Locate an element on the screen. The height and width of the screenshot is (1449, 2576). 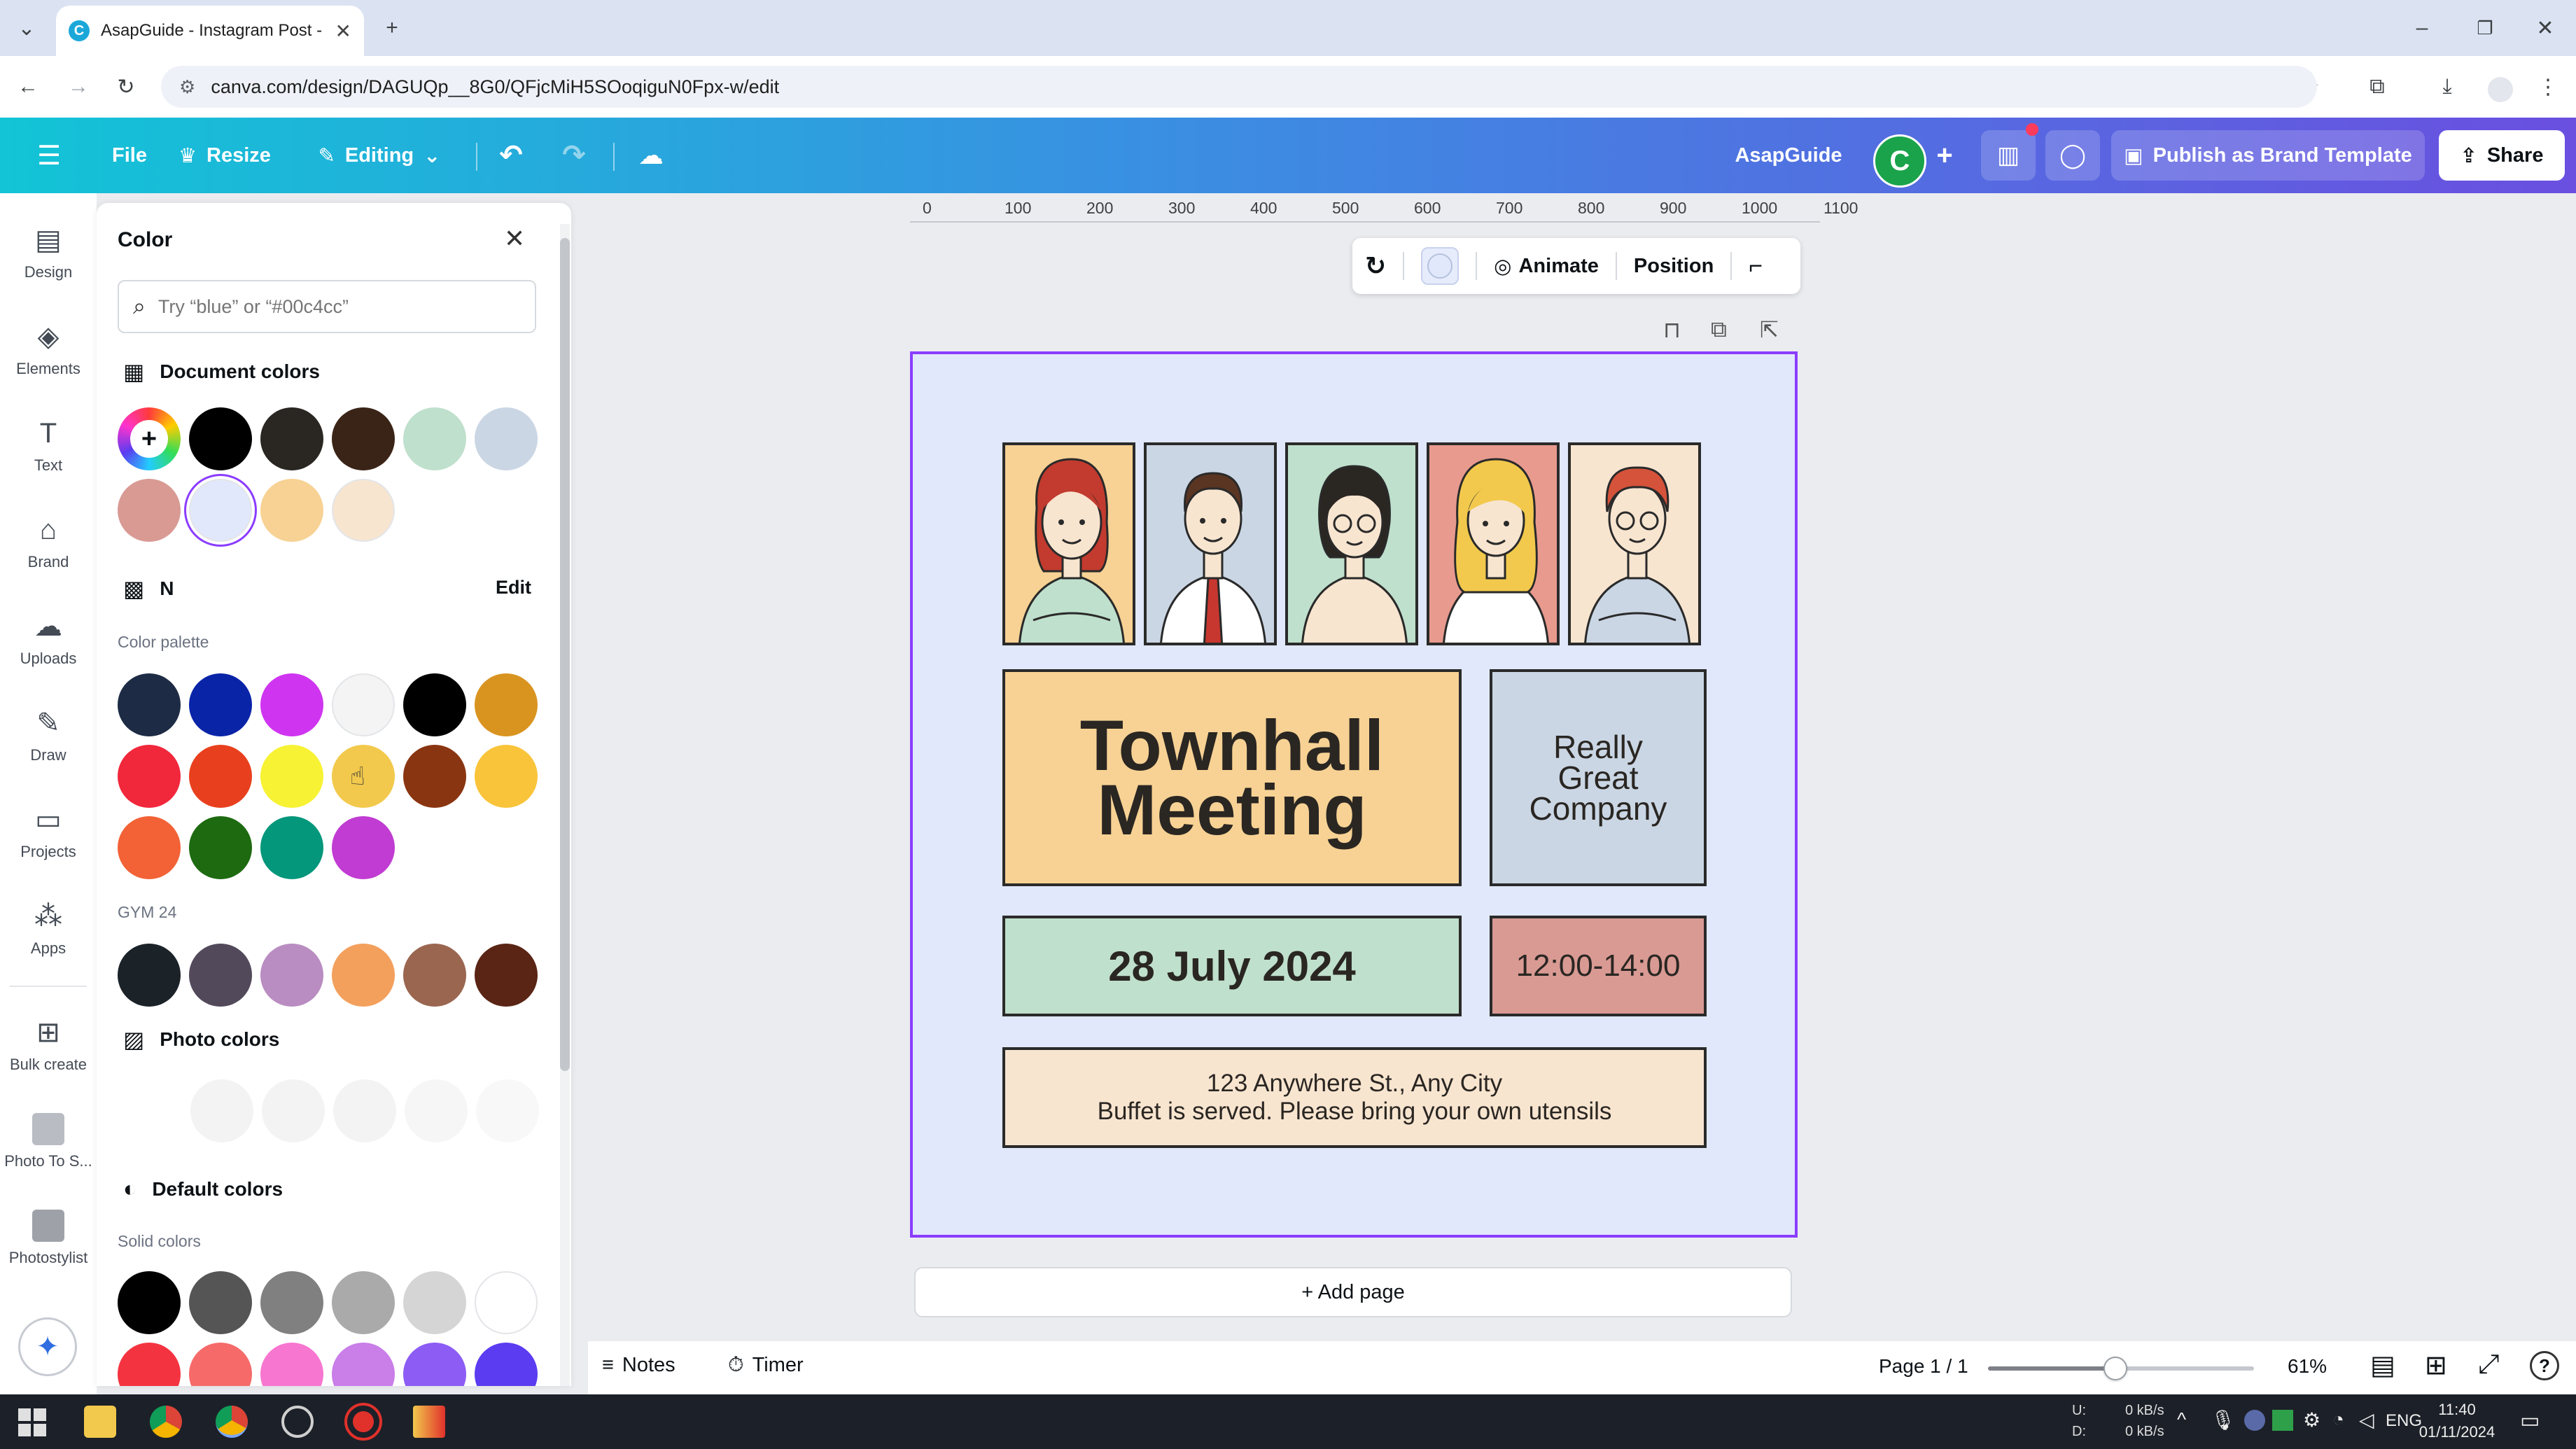
company-line-2: Great is located at coordinates (1598, 778).